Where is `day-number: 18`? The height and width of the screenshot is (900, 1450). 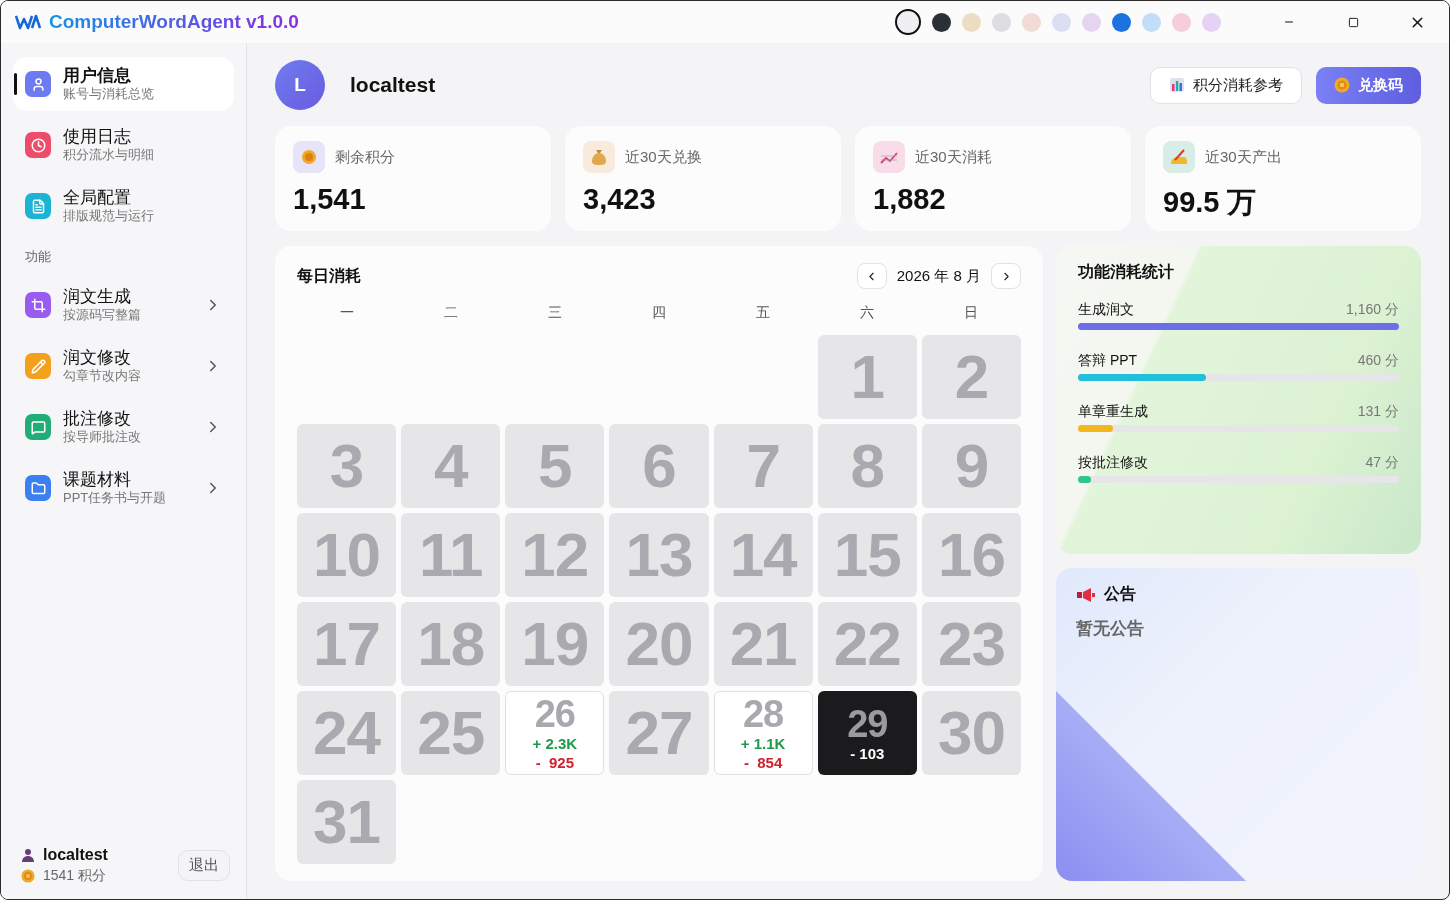
day-number: 18 is located at coordinates (451, 644).